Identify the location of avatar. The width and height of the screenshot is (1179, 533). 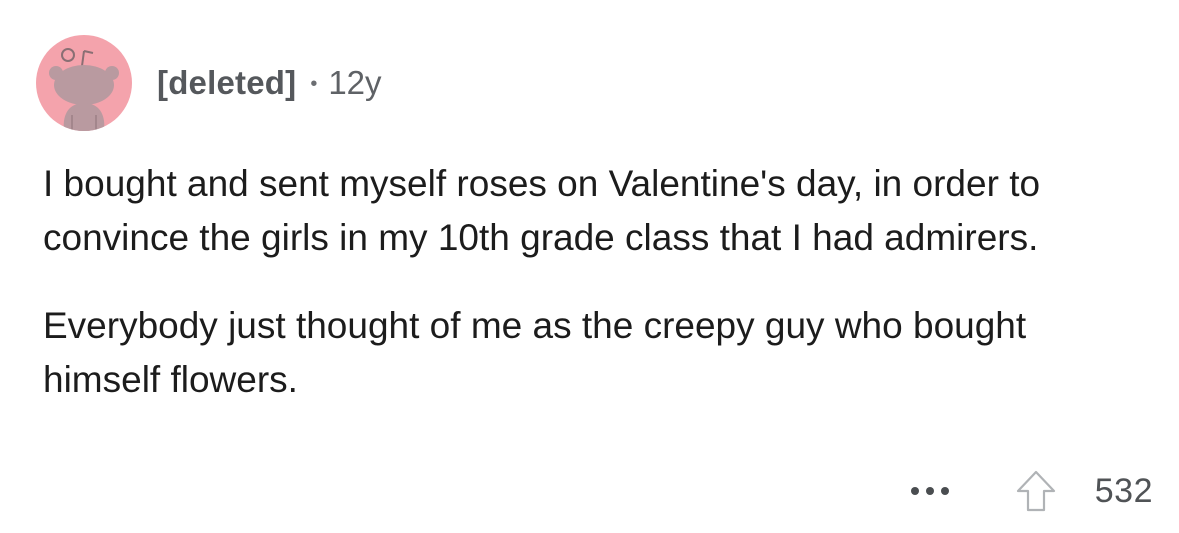
(84, 83).